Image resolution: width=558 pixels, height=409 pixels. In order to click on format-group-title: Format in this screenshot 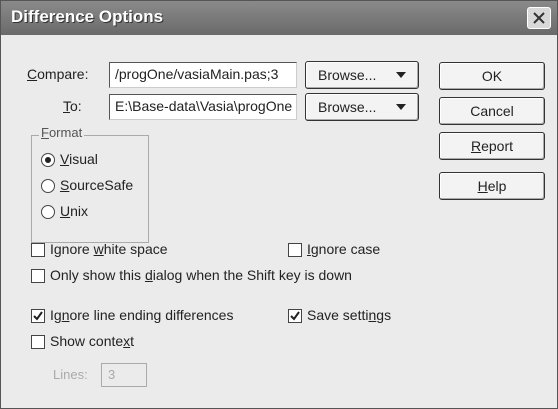, I will do `click(62, 132)`.